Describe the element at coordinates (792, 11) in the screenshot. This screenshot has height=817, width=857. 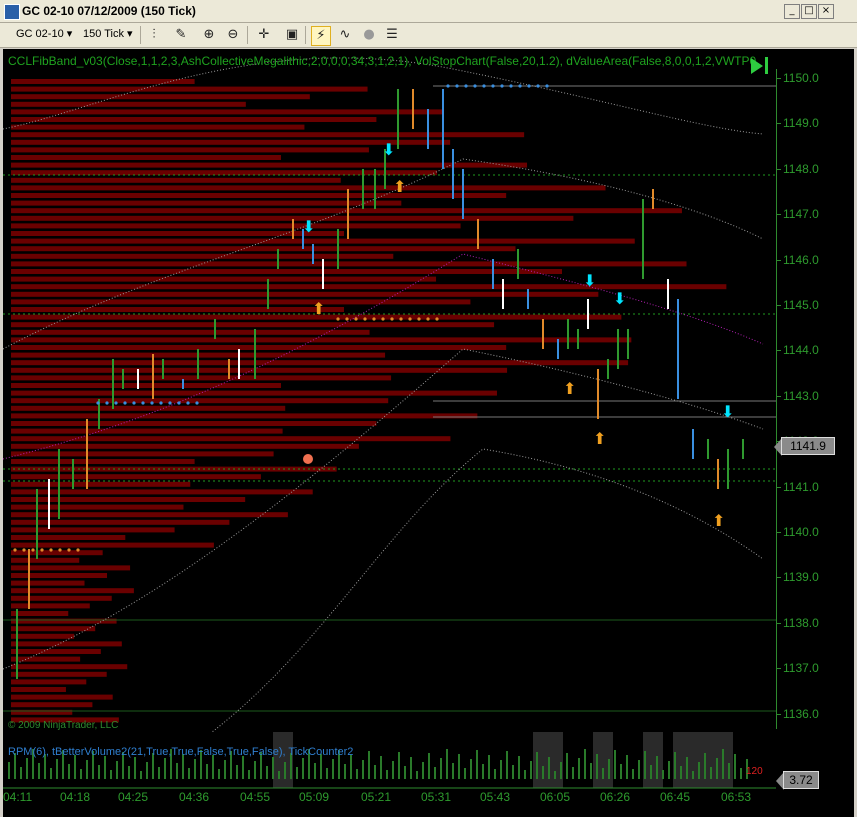
I see `minimize-button: _` at that location.